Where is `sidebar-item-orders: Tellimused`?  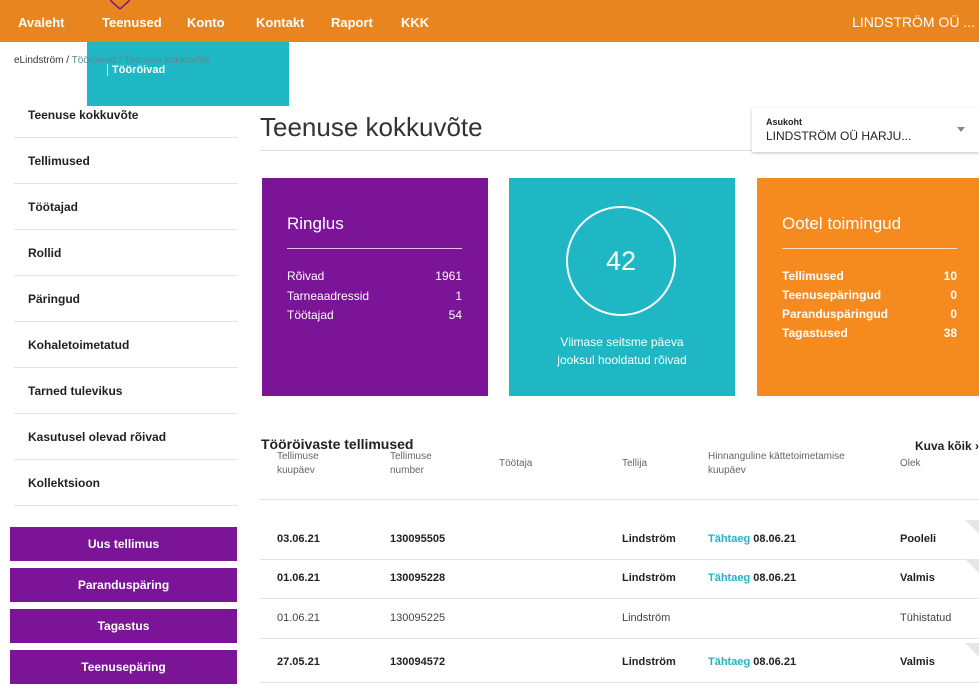 sidebar-item-orders: Tellimused is located at coordinates (126, 161).